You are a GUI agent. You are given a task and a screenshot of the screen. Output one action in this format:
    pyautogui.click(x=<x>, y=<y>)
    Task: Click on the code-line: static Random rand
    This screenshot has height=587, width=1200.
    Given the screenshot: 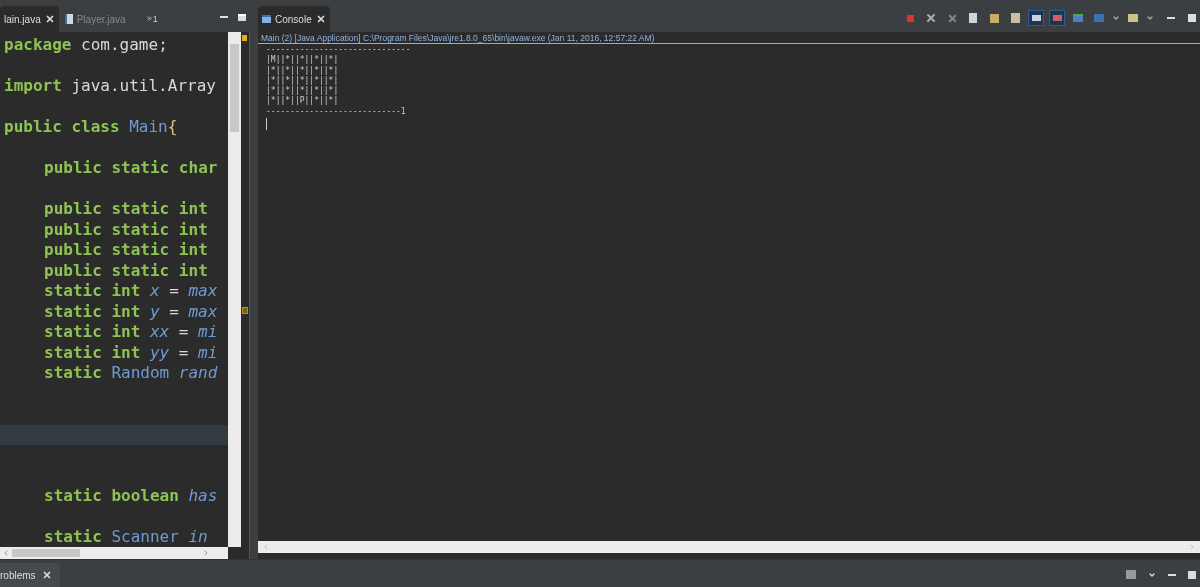 What is the action you would take?
    pyautogui.click(x=130, y=373)
    